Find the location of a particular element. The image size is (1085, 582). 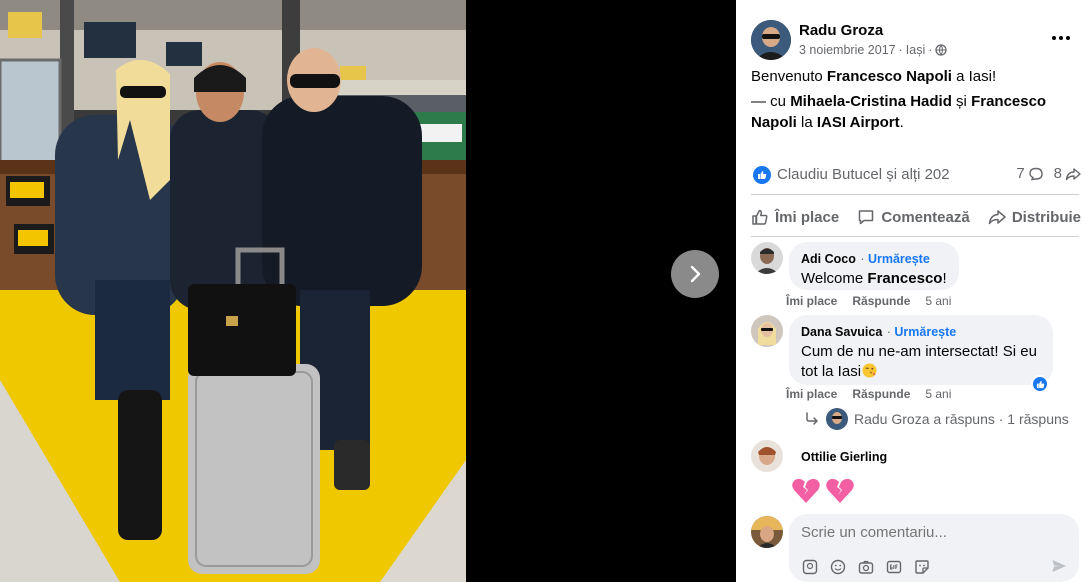

more-options-button is located at coordinates (1061, 38).